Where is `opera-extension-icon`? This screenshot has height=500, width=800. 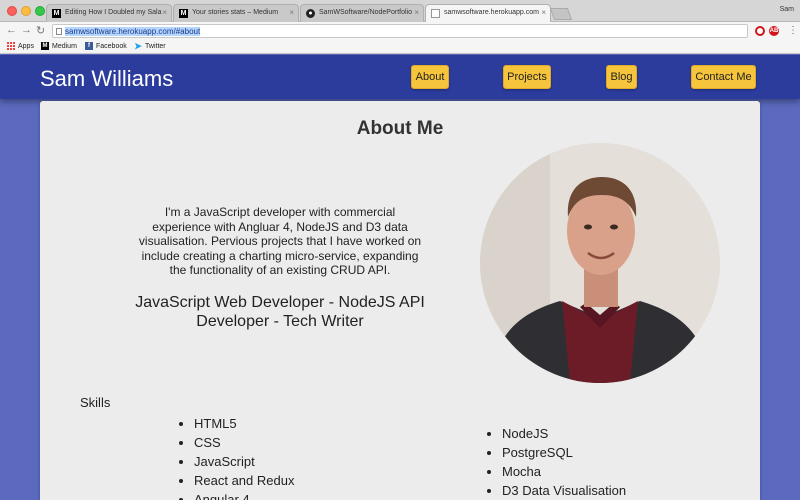
opera-extension-icon is located at coordinates (760, 31).